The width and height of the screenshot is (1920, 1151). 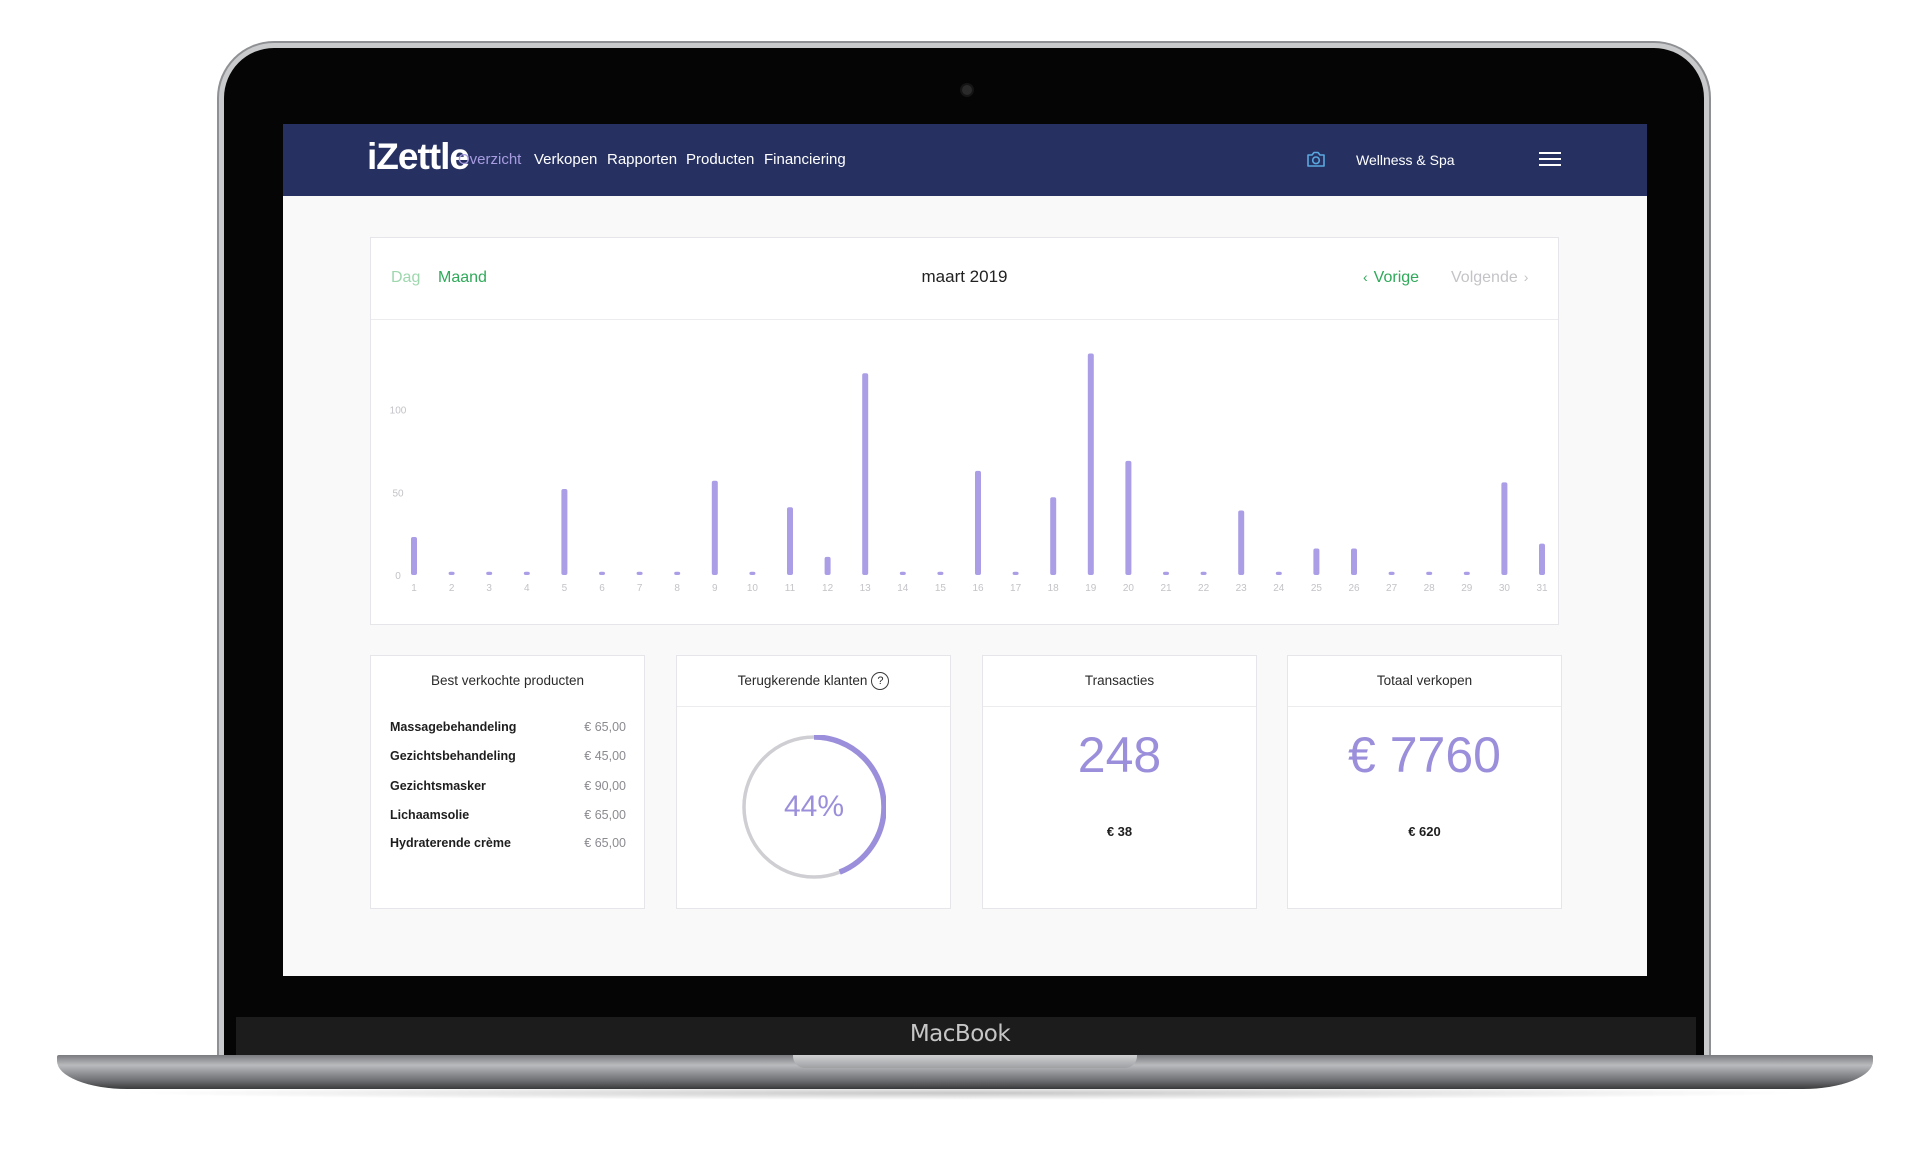 I want to click on product-row: Gezichtsbehandeling € 45,00, so click(x=508, y=759).